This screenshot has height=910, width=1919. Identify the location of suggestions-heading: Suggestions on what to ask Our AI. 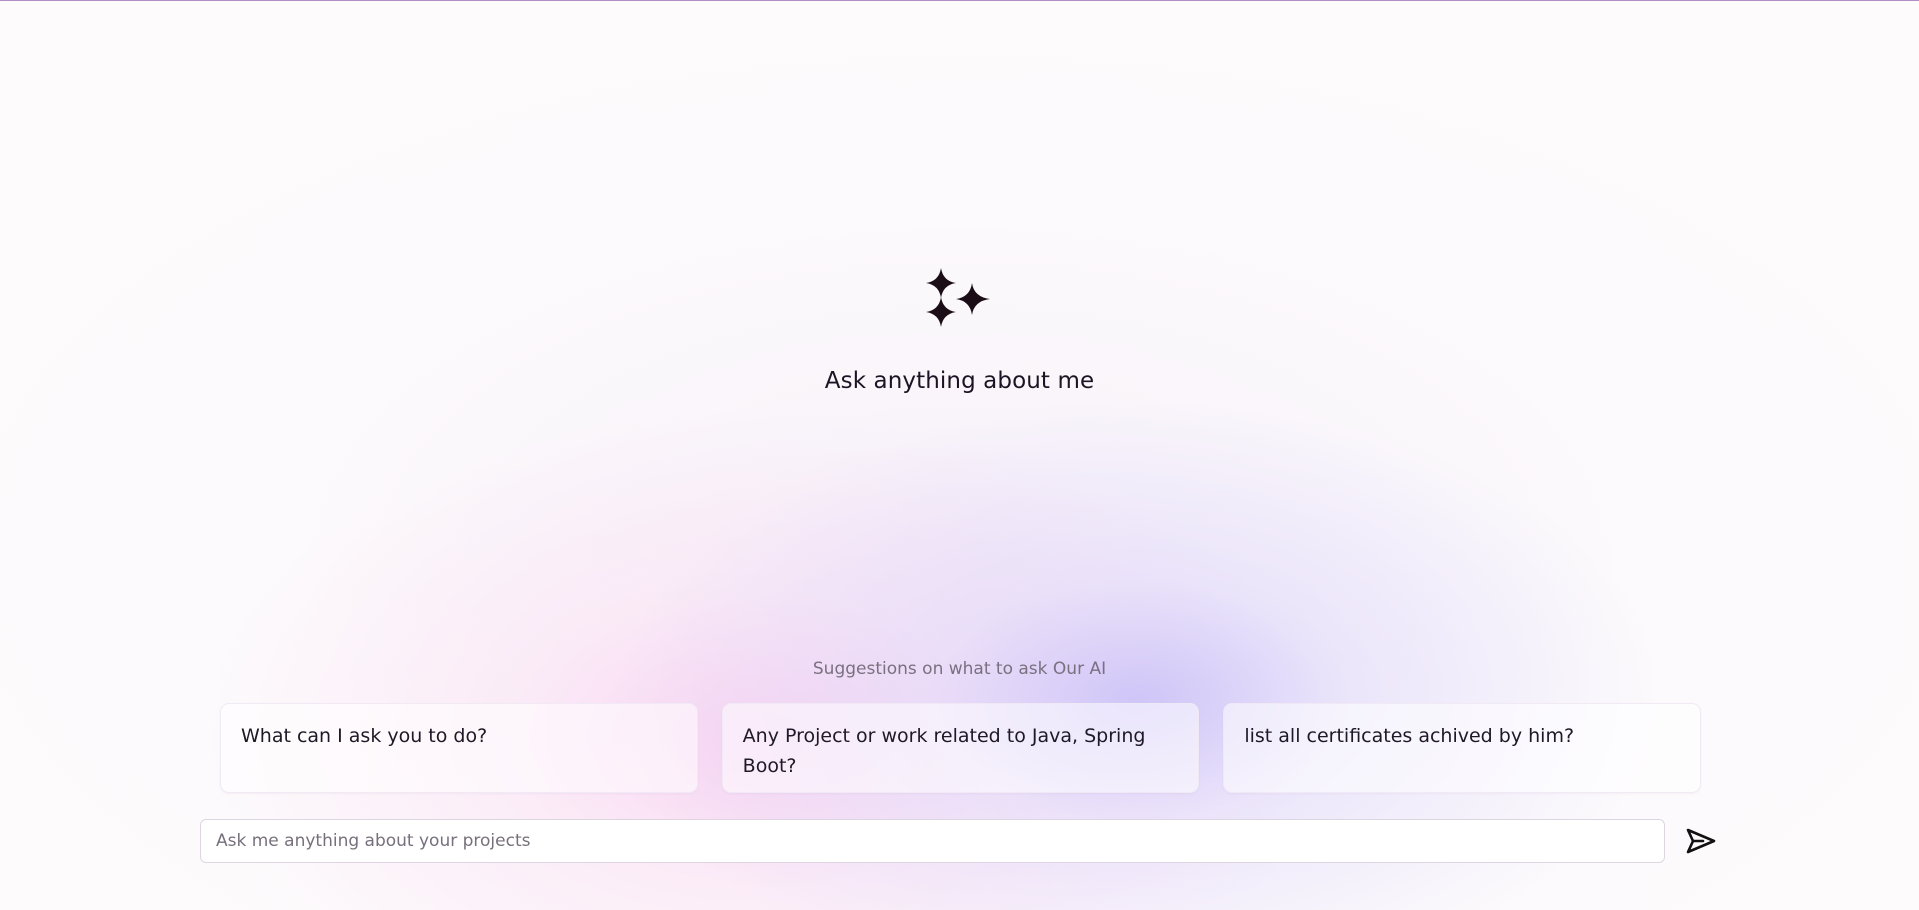
(959, 669).